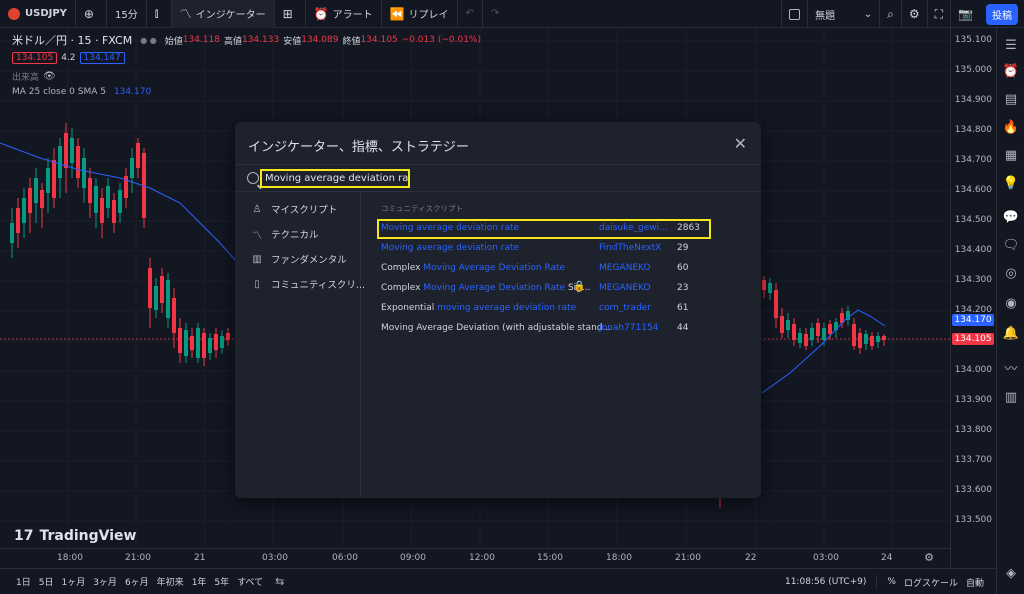  What do you see at coordinates (49, 76) in the screenshot?
I see `eye-icon: 👁` at bounding box center [49, 76].